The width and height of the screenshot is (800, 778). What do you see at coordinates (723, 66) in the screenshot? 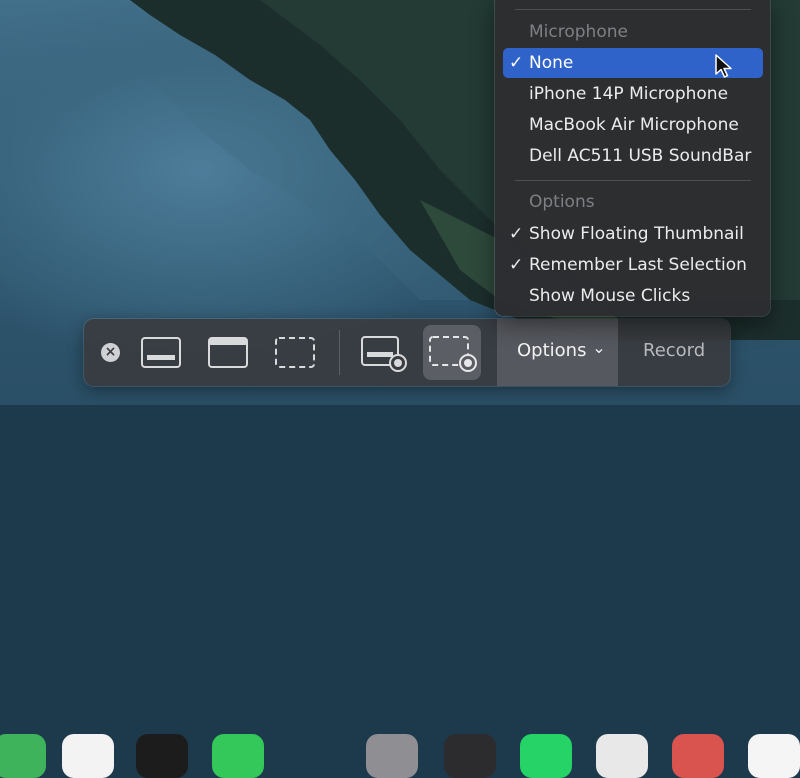
I see `mouse-pointer-icon` at bounding box center [723, 66].